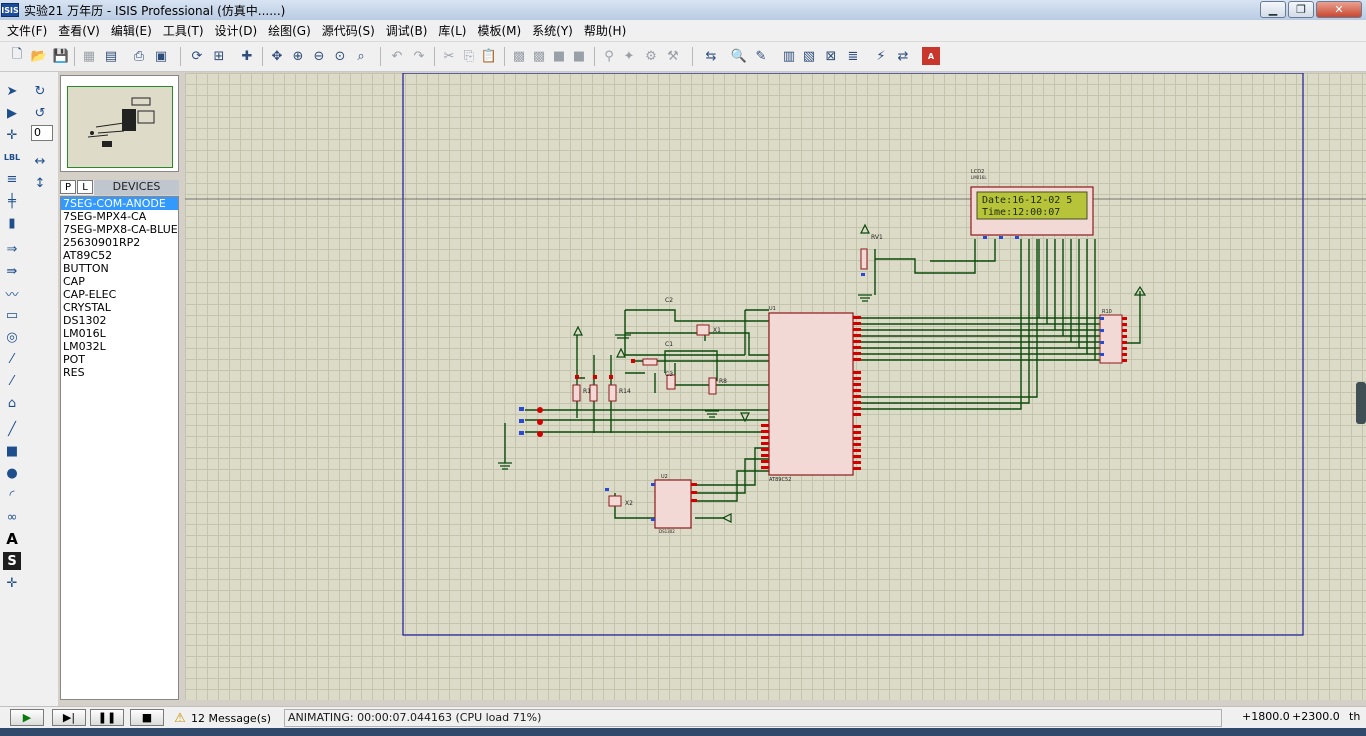 The height and width of the screenshot is (736, 1366). What do you see at coordinates (12, 91) in the screenshot?
I see `selection-mode-icon: ➤` at bounding box center [12, 91].